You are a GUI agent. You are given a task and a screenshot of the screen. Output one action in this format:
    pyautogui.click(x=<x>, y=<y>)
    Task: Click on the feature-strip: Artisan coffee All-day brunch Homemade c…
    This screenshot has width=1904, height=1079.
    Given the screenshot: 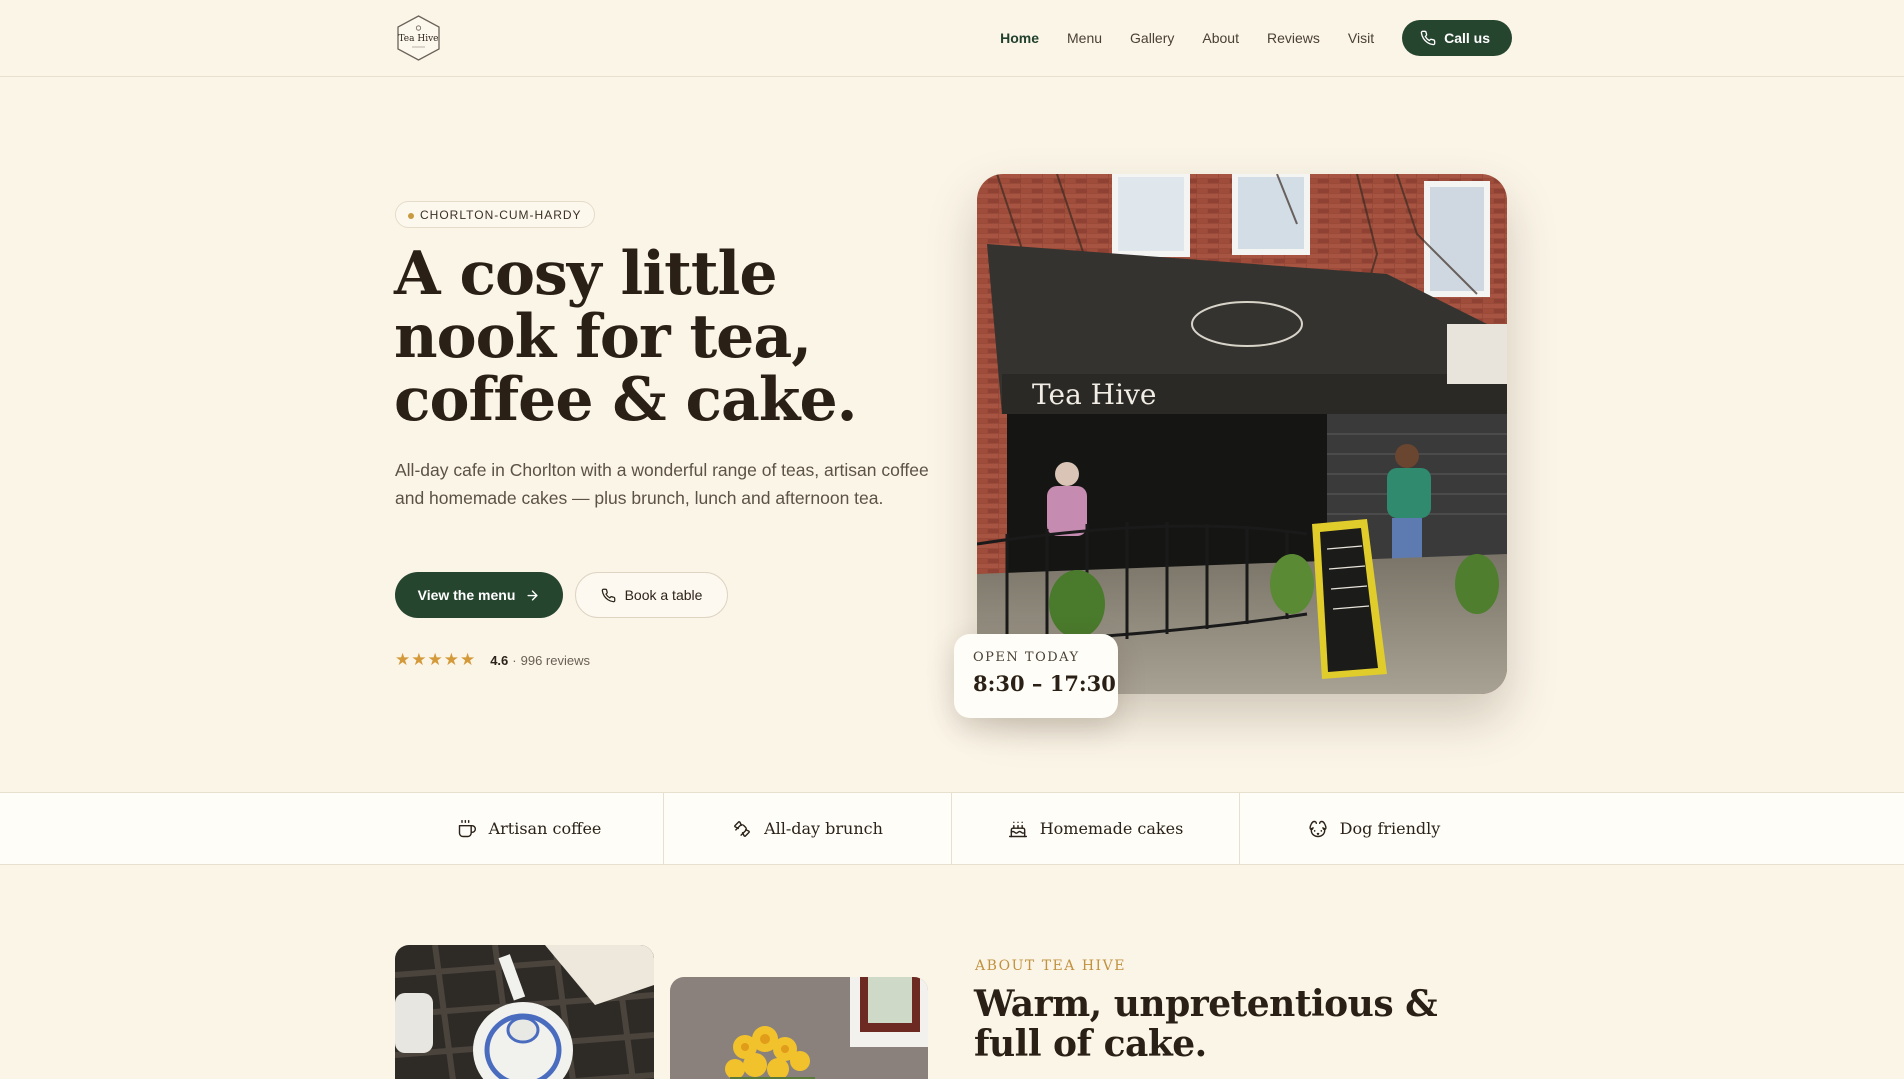 What is the action you would take?
    pyautogui.click(x=952, y=828)
    